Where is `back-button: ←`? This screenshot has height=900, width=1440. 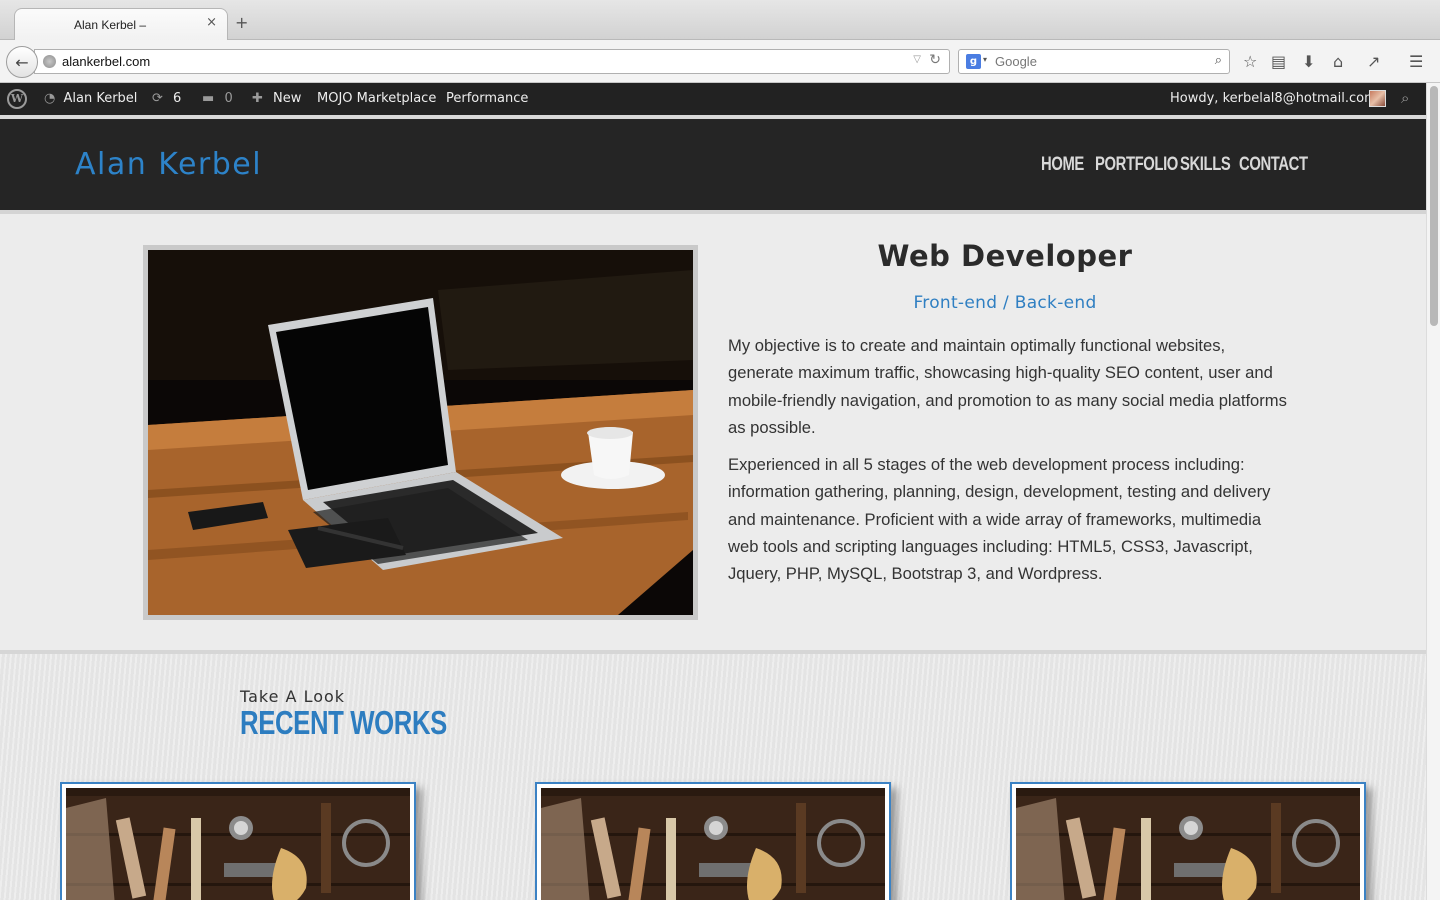
back-button: ← is located at coordinates (22, 62).